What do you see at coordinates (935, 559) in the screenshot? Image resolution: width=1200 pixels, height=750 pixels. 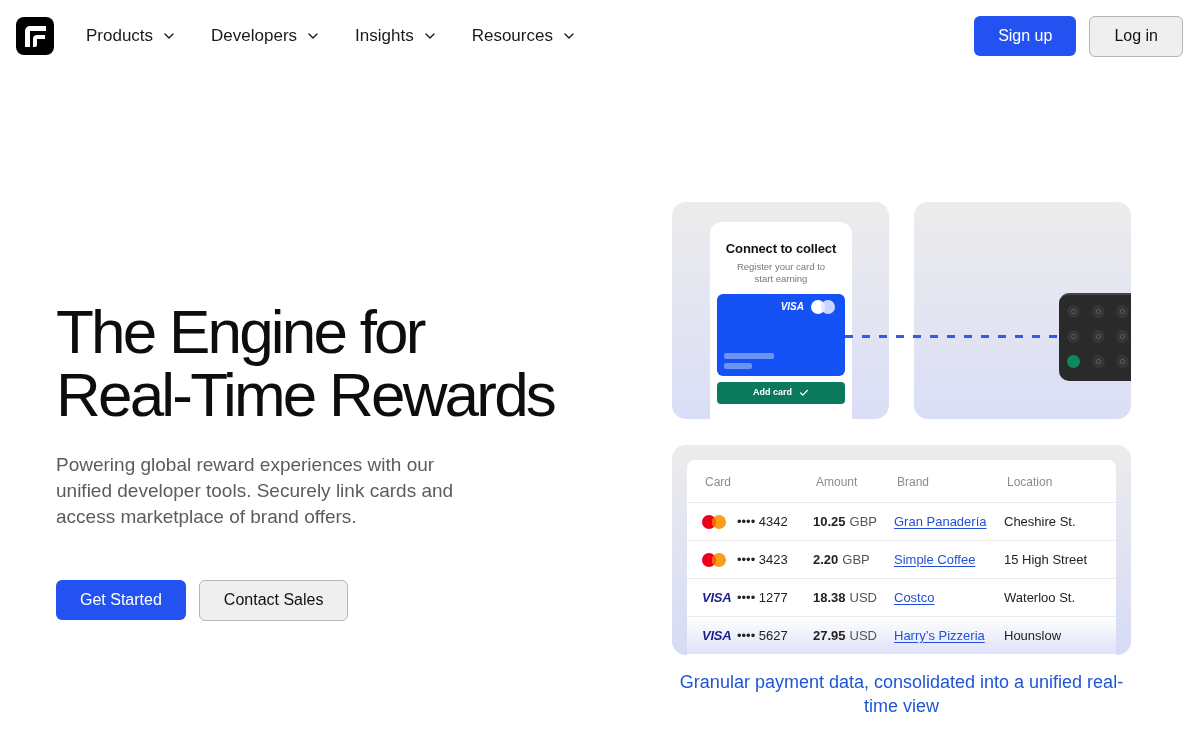 I see `brand-link: Simple Coffee` at bounding box center [935, 559].